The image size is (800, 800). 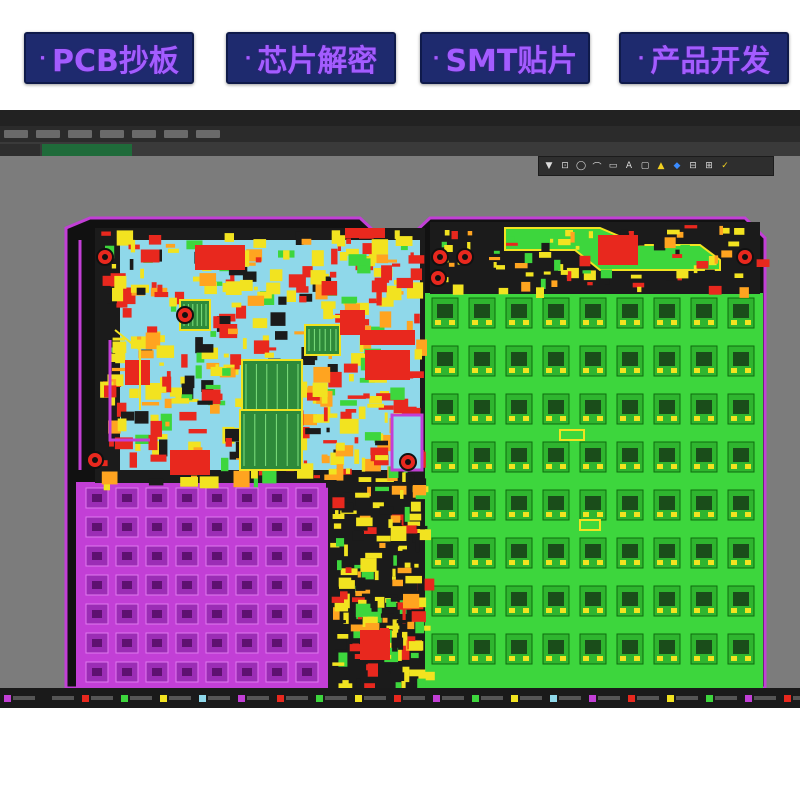 I want to click on drc-icon: ✓, so click(x=725, y=166).